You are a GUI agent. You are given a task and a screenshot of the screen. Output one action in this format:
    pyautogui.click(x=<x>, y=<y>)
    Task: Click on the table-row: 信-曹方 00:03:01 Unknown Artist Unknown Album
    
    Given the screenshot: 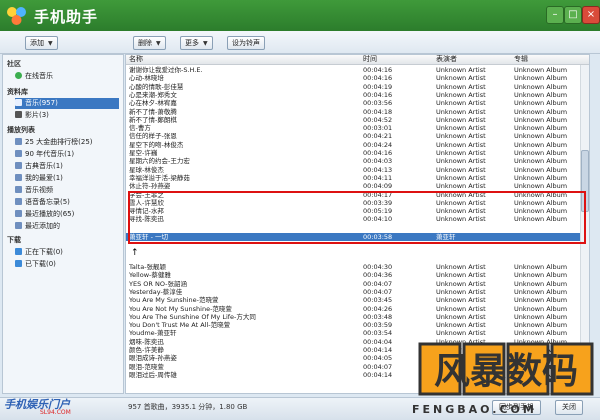 What is the action you would take?
    pyautogui.click(x=353, y=128)
    